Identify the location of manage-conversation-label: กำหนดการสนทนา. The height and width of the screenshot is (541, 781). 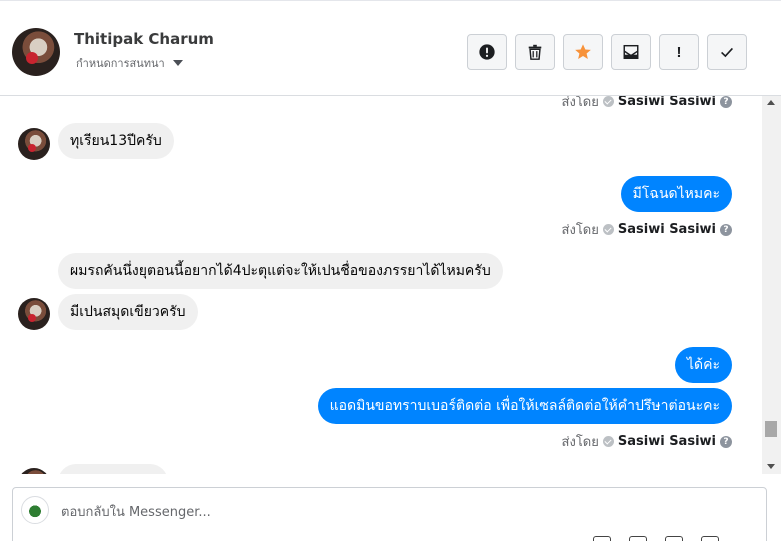
(120, 63).